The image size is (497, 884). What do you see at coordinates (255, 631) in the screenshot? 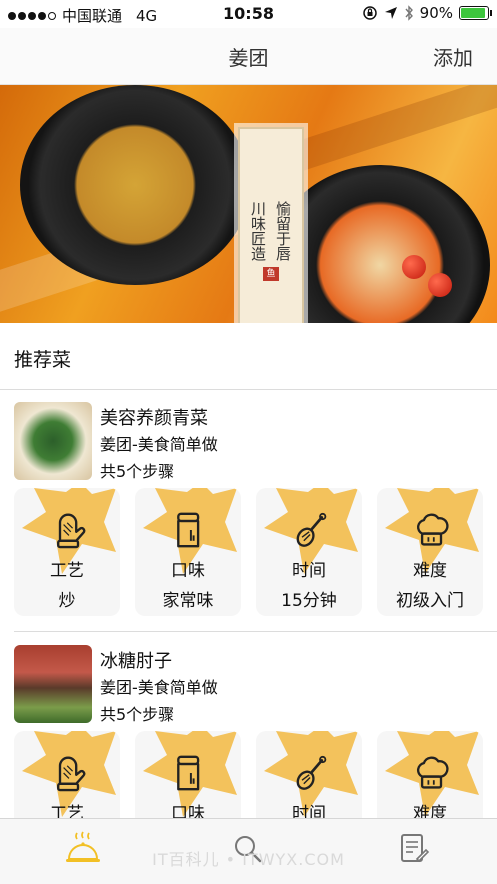
I see `divider` at bounding box center [255, 631].